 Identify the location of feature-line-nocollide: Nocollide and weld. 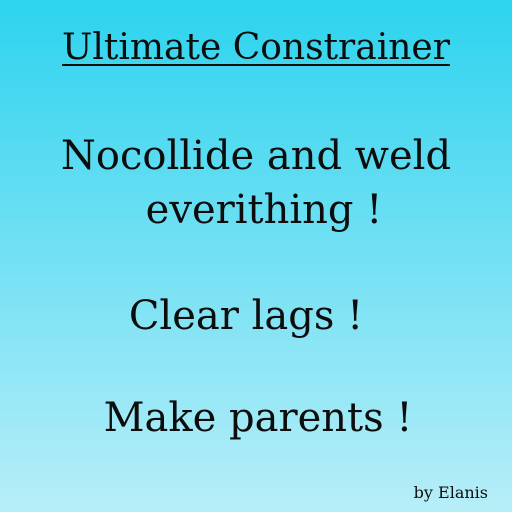
(256, 156).